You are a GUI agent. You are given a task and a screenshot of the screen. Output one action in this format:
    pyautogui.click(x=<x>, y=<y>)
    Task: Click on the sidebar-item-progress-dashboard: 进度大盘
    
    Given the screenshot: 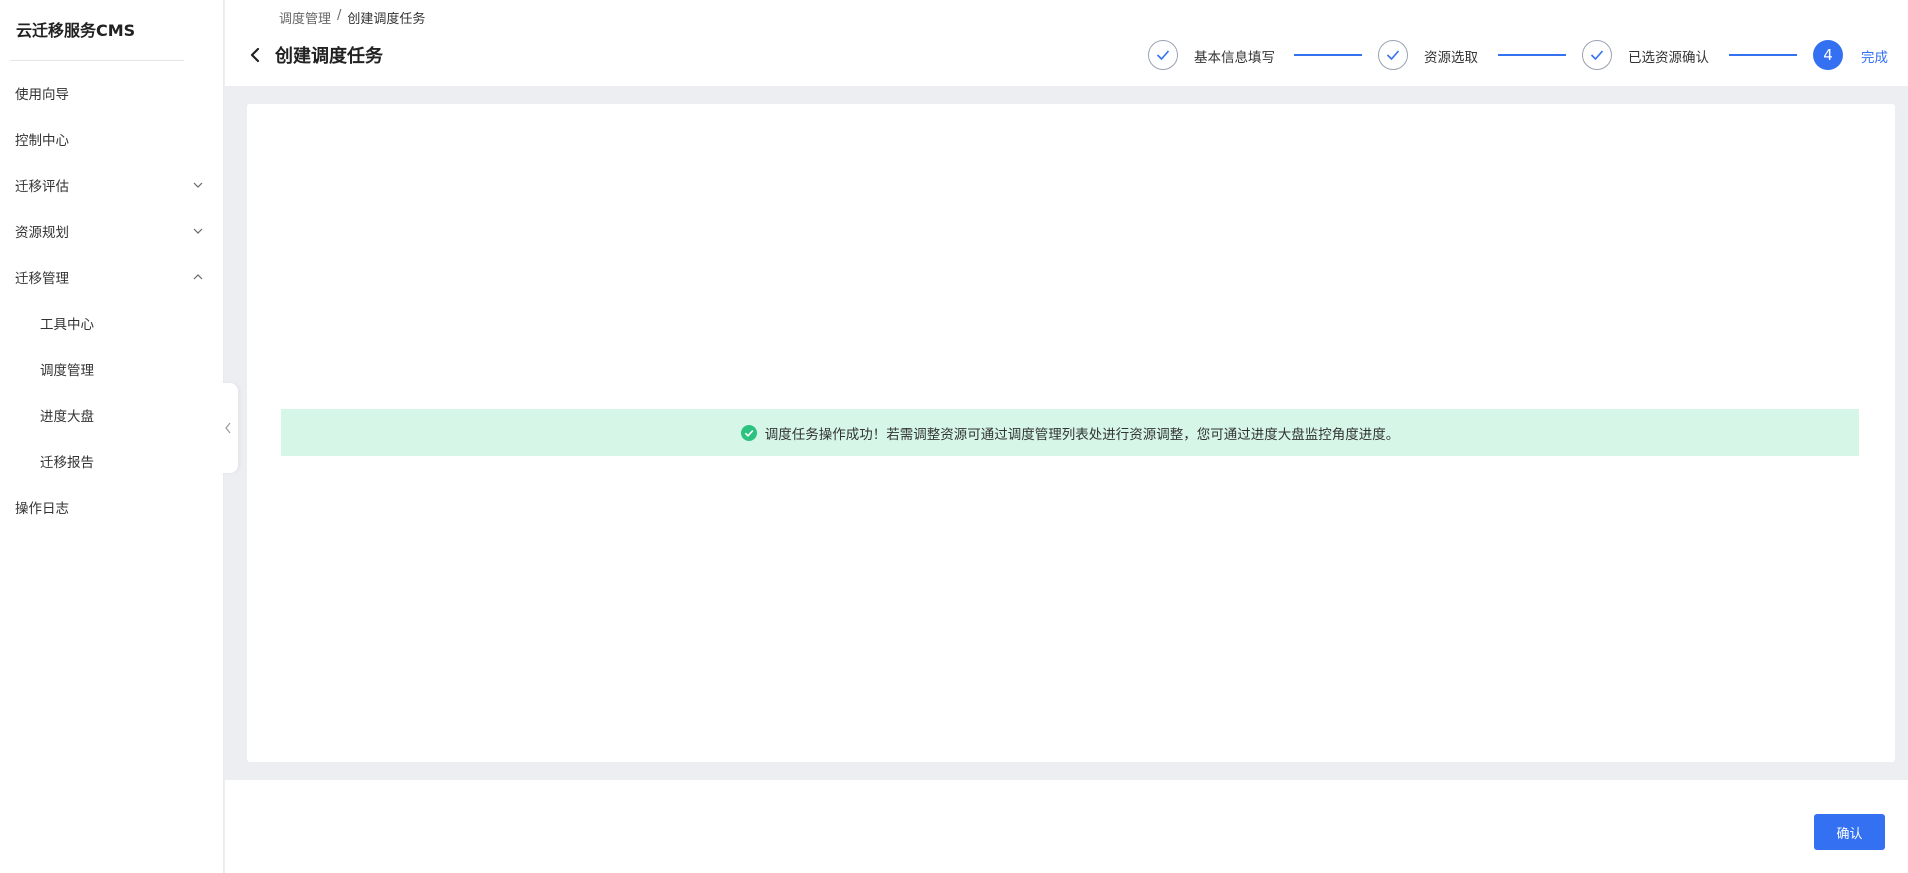 What is the action you would take?
    pyautogui.click(x=112, y=415)
    